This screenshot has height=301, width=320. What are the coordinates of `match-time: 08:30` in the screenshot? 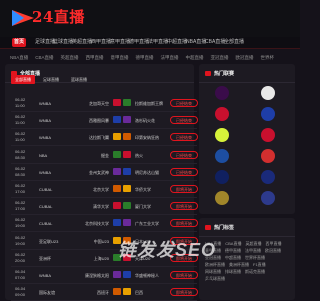 It's located at (20, 157).